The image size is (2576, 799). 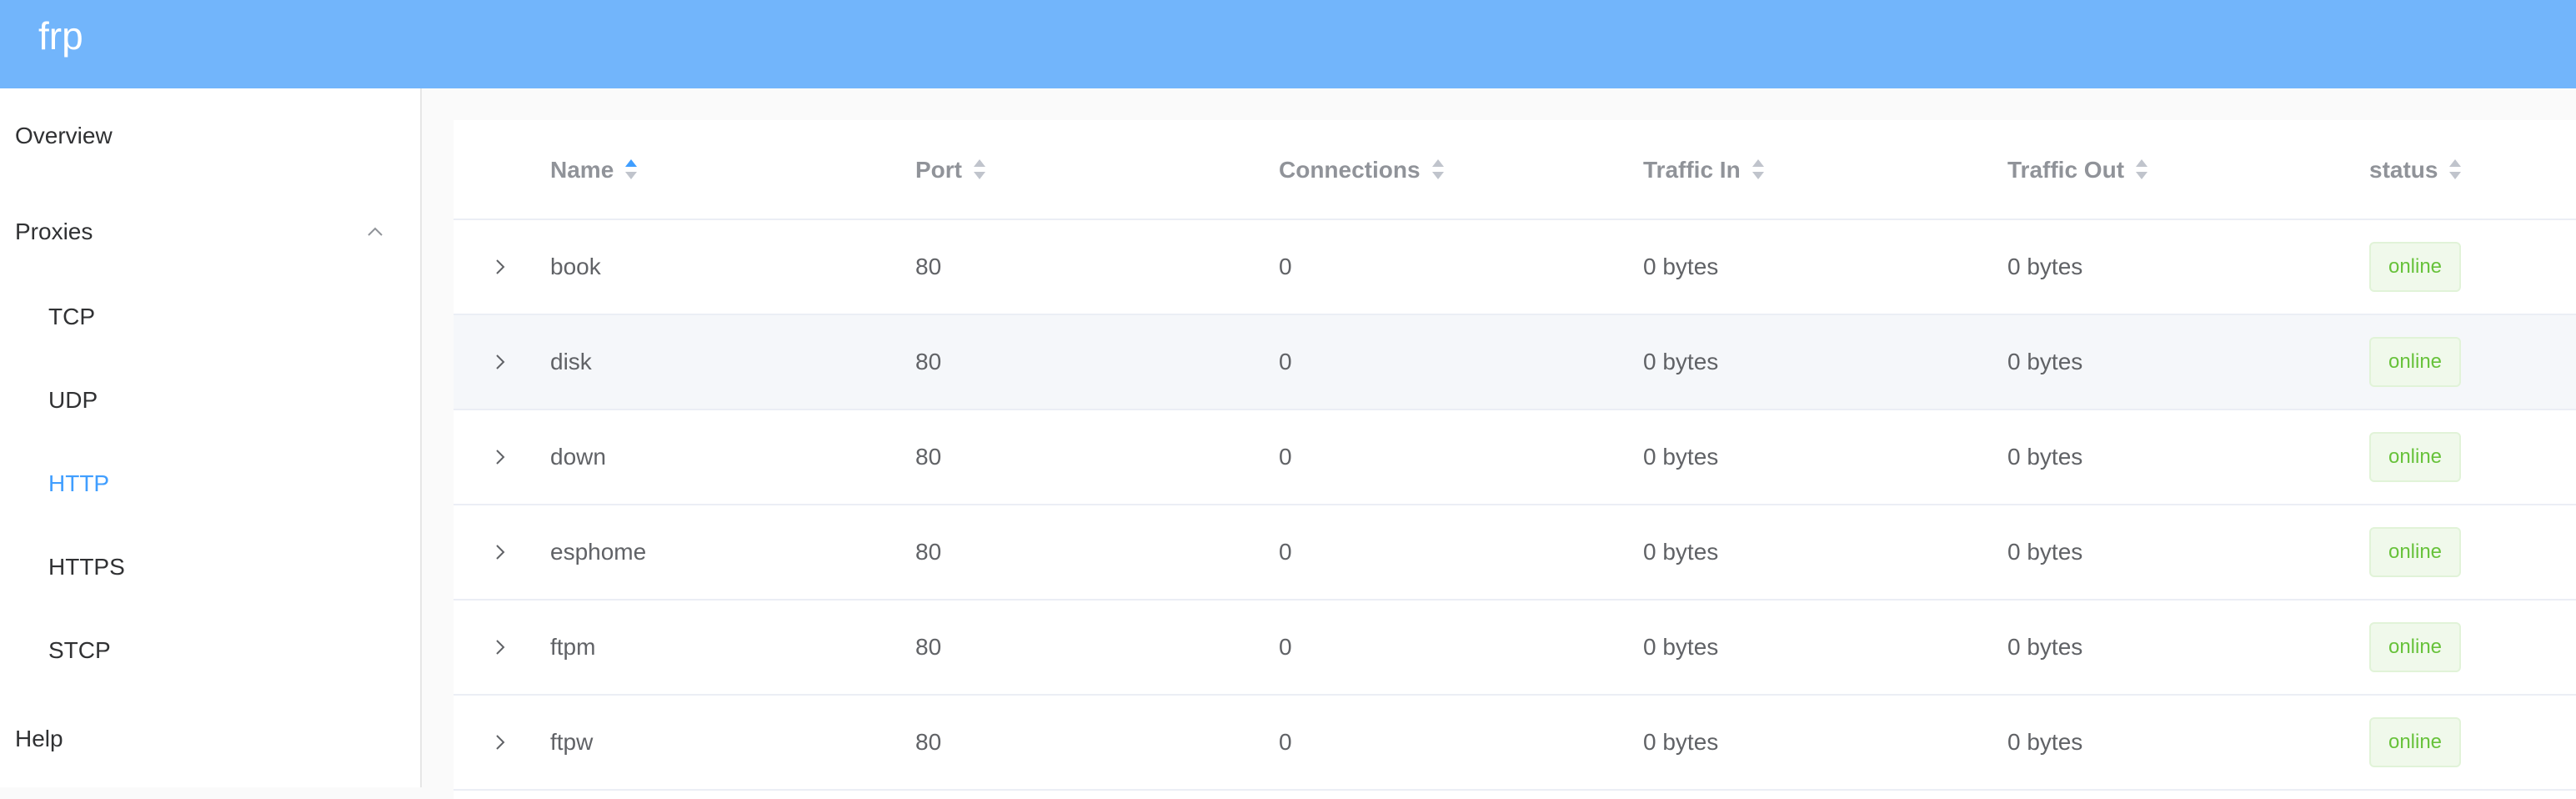 I want to click on column-header-label: Port, so click(x=938, y=170).